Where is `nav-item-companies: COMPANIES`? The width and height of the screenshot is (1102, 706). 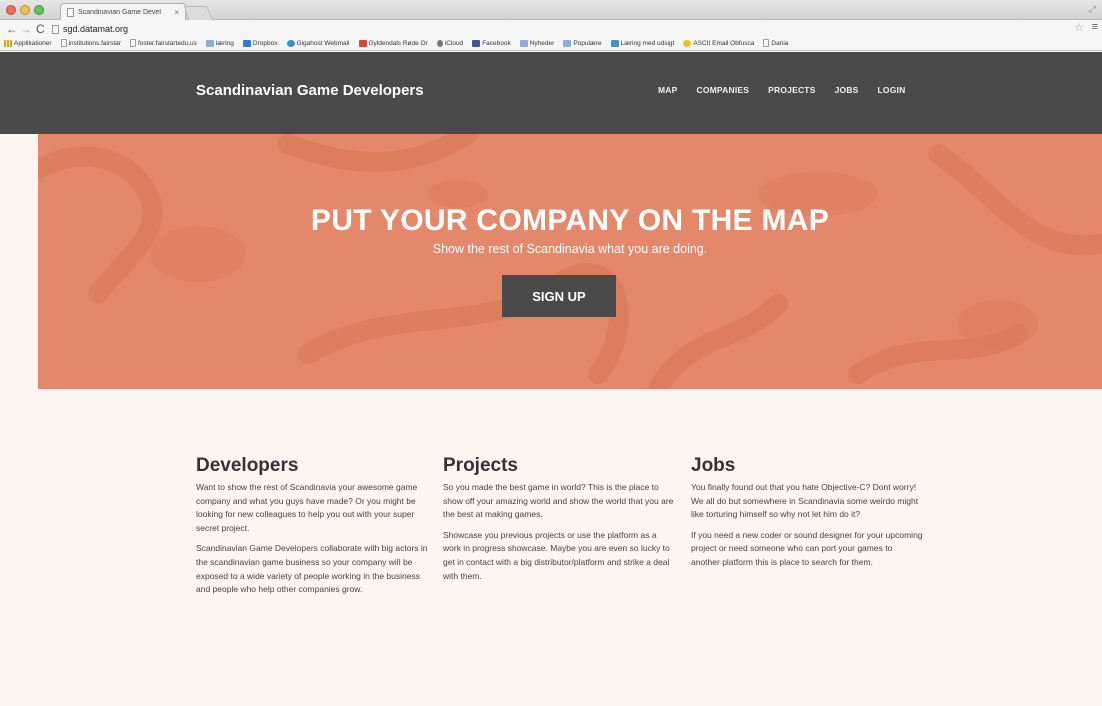 nav-item-companies: COMPANIES is located at coordinates (723, 90).